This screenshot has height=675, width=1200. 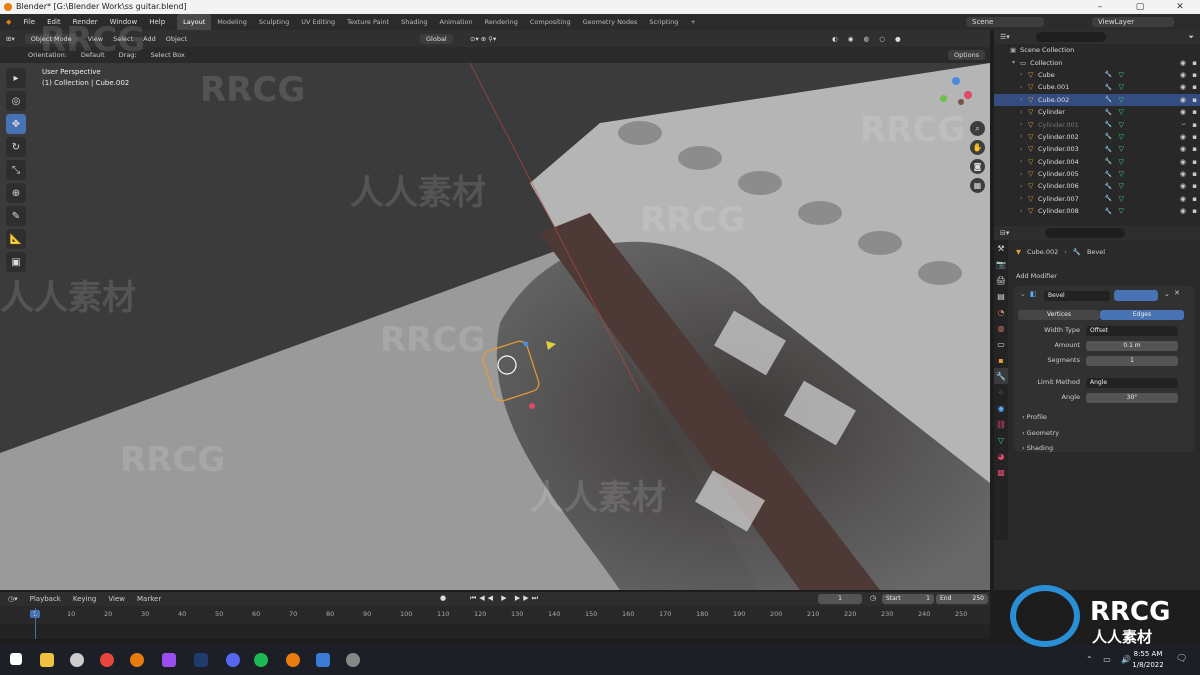 I want to click on spotify-icon, so click(x=261, y=660).